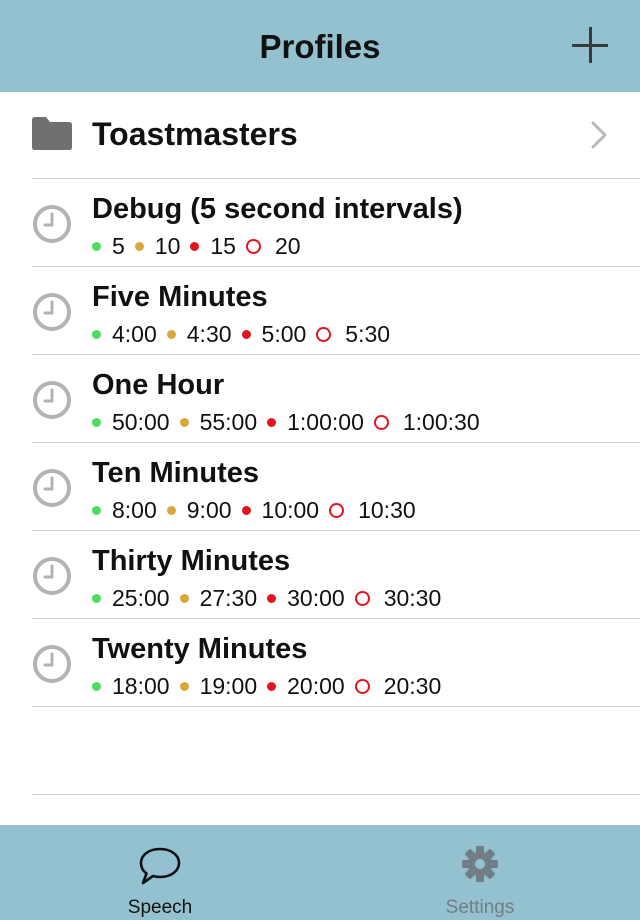 This screenshot has width=640, height=920. I want to click on add-profile-button, so click(590, 46).